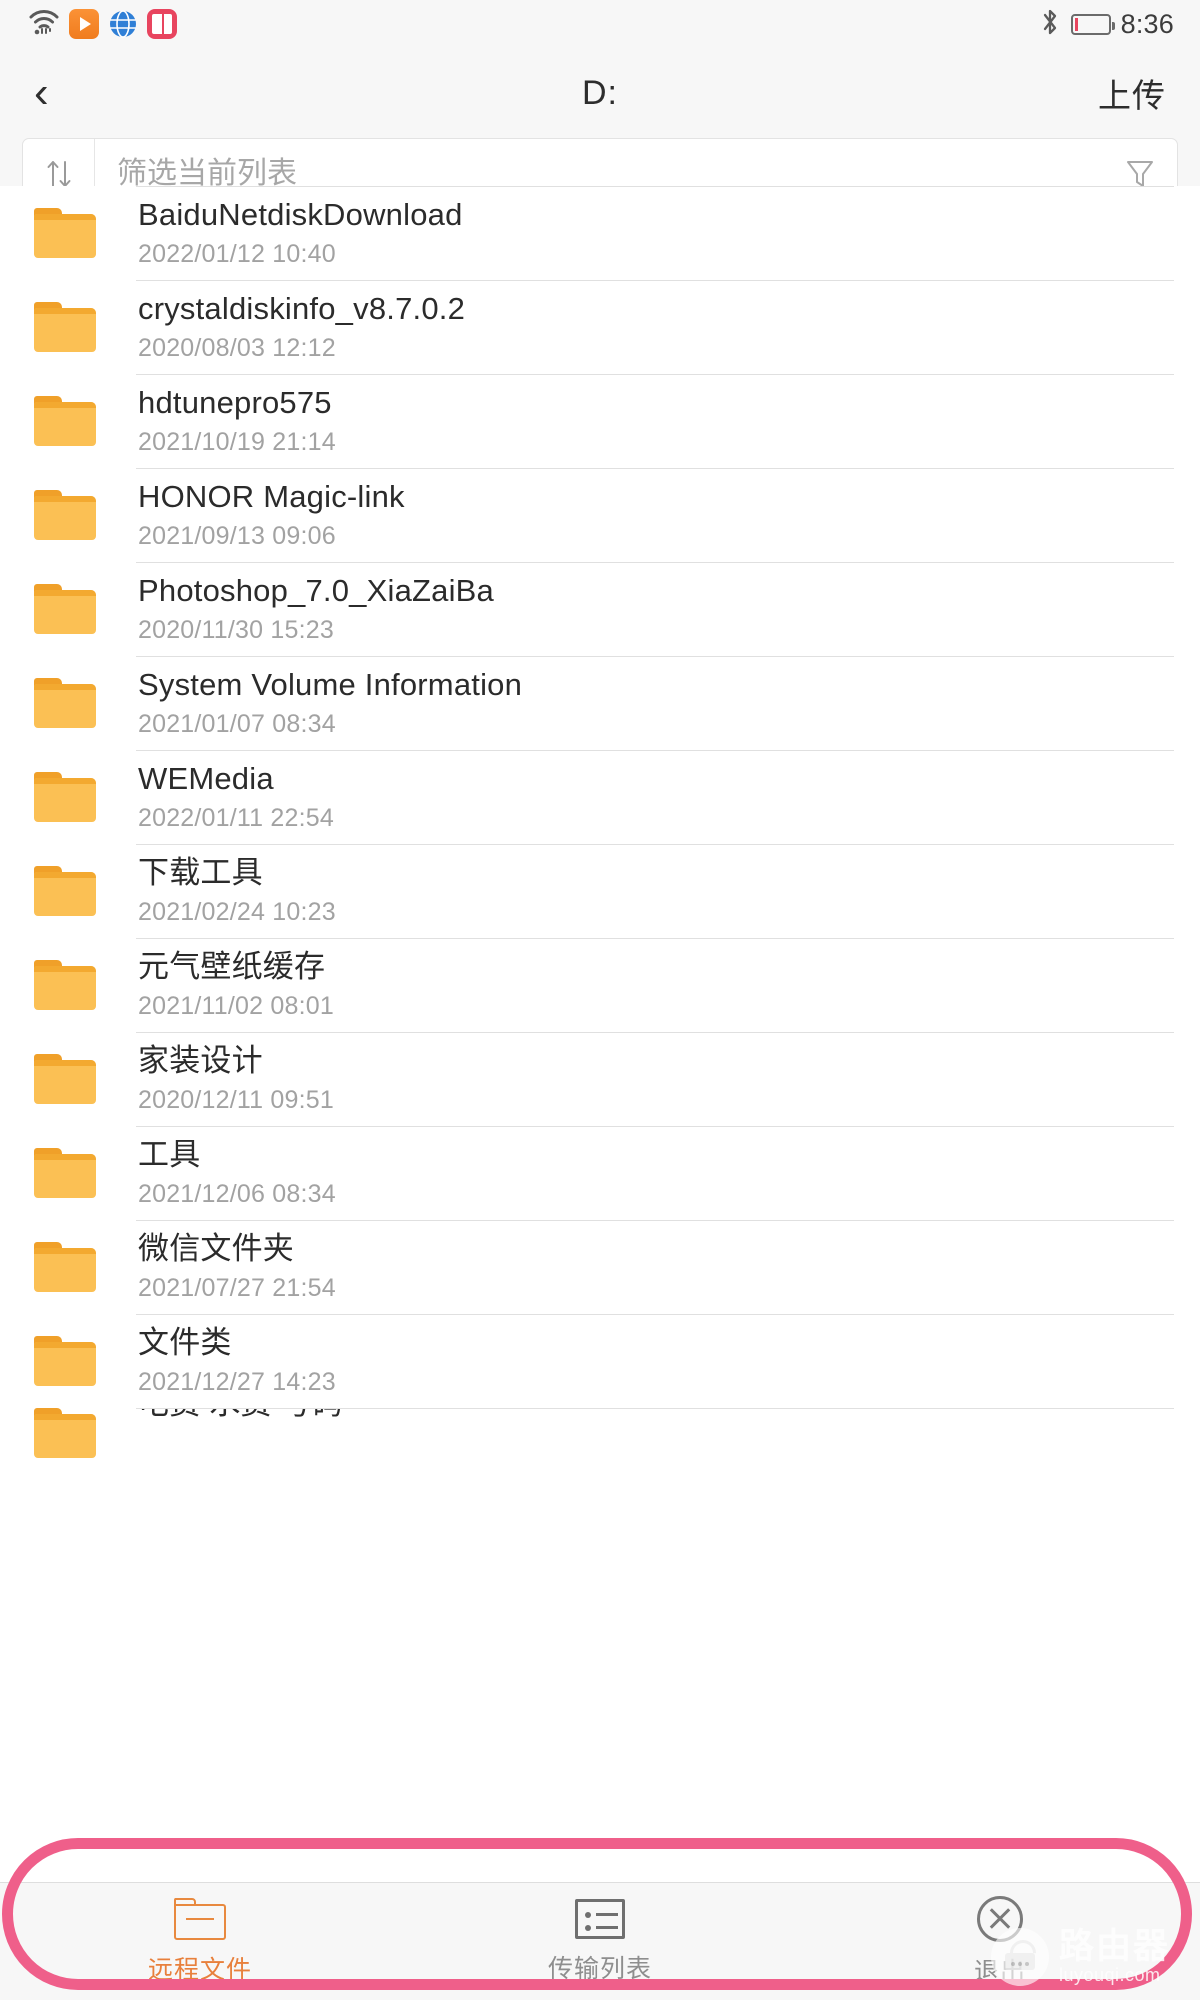 This screenshot has height=2000, width=1200. What do you see at coordinates (237, 1194) in the screenshot?
I see `file-date: 2021/12/06 08:34` at bounding box center [237, 1194].